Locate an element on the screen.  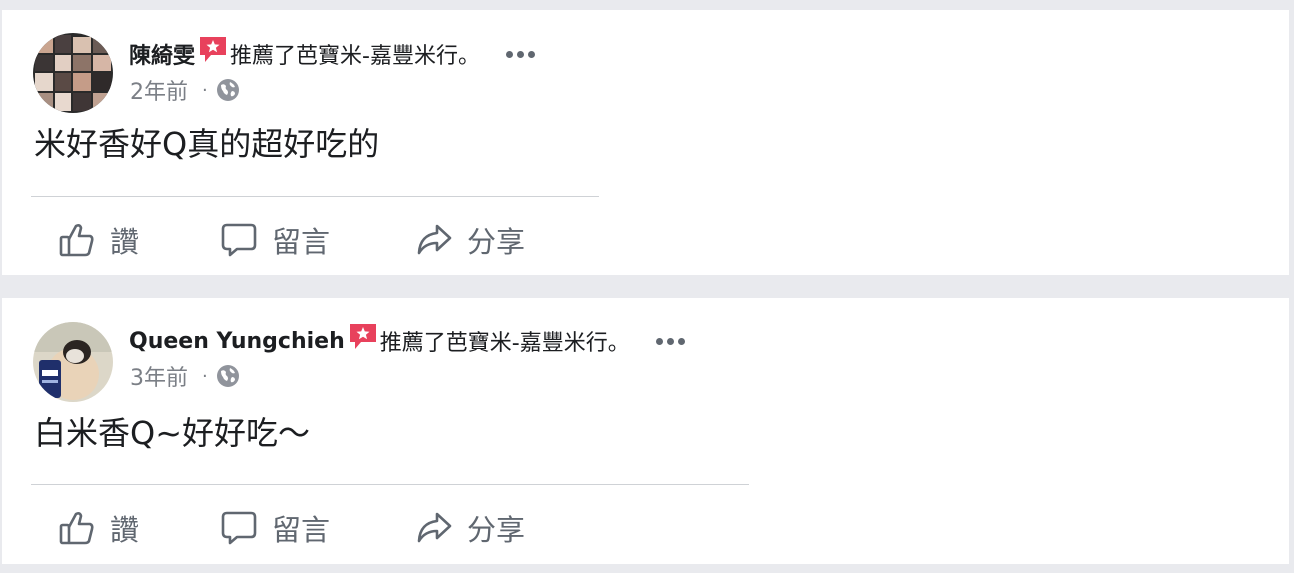
post-header: Queen Yungchieh 推薦了芭寶米-嘉豐米行。 is located at coordinates (407, 341).